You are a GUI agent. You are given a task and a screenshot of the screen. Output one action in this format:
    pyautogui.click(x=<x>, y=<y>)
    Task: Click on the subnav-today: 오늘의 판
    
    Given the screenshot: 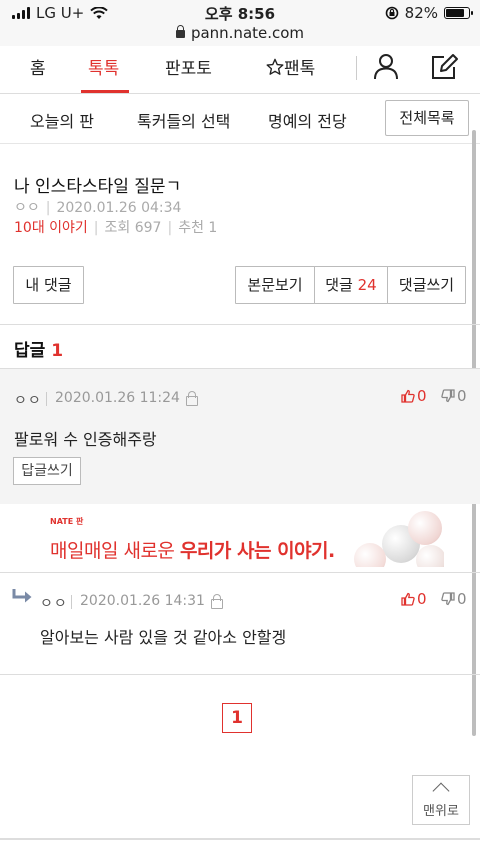 What is the action you would take?
    pyautogui.click(x=62, y=120)
    